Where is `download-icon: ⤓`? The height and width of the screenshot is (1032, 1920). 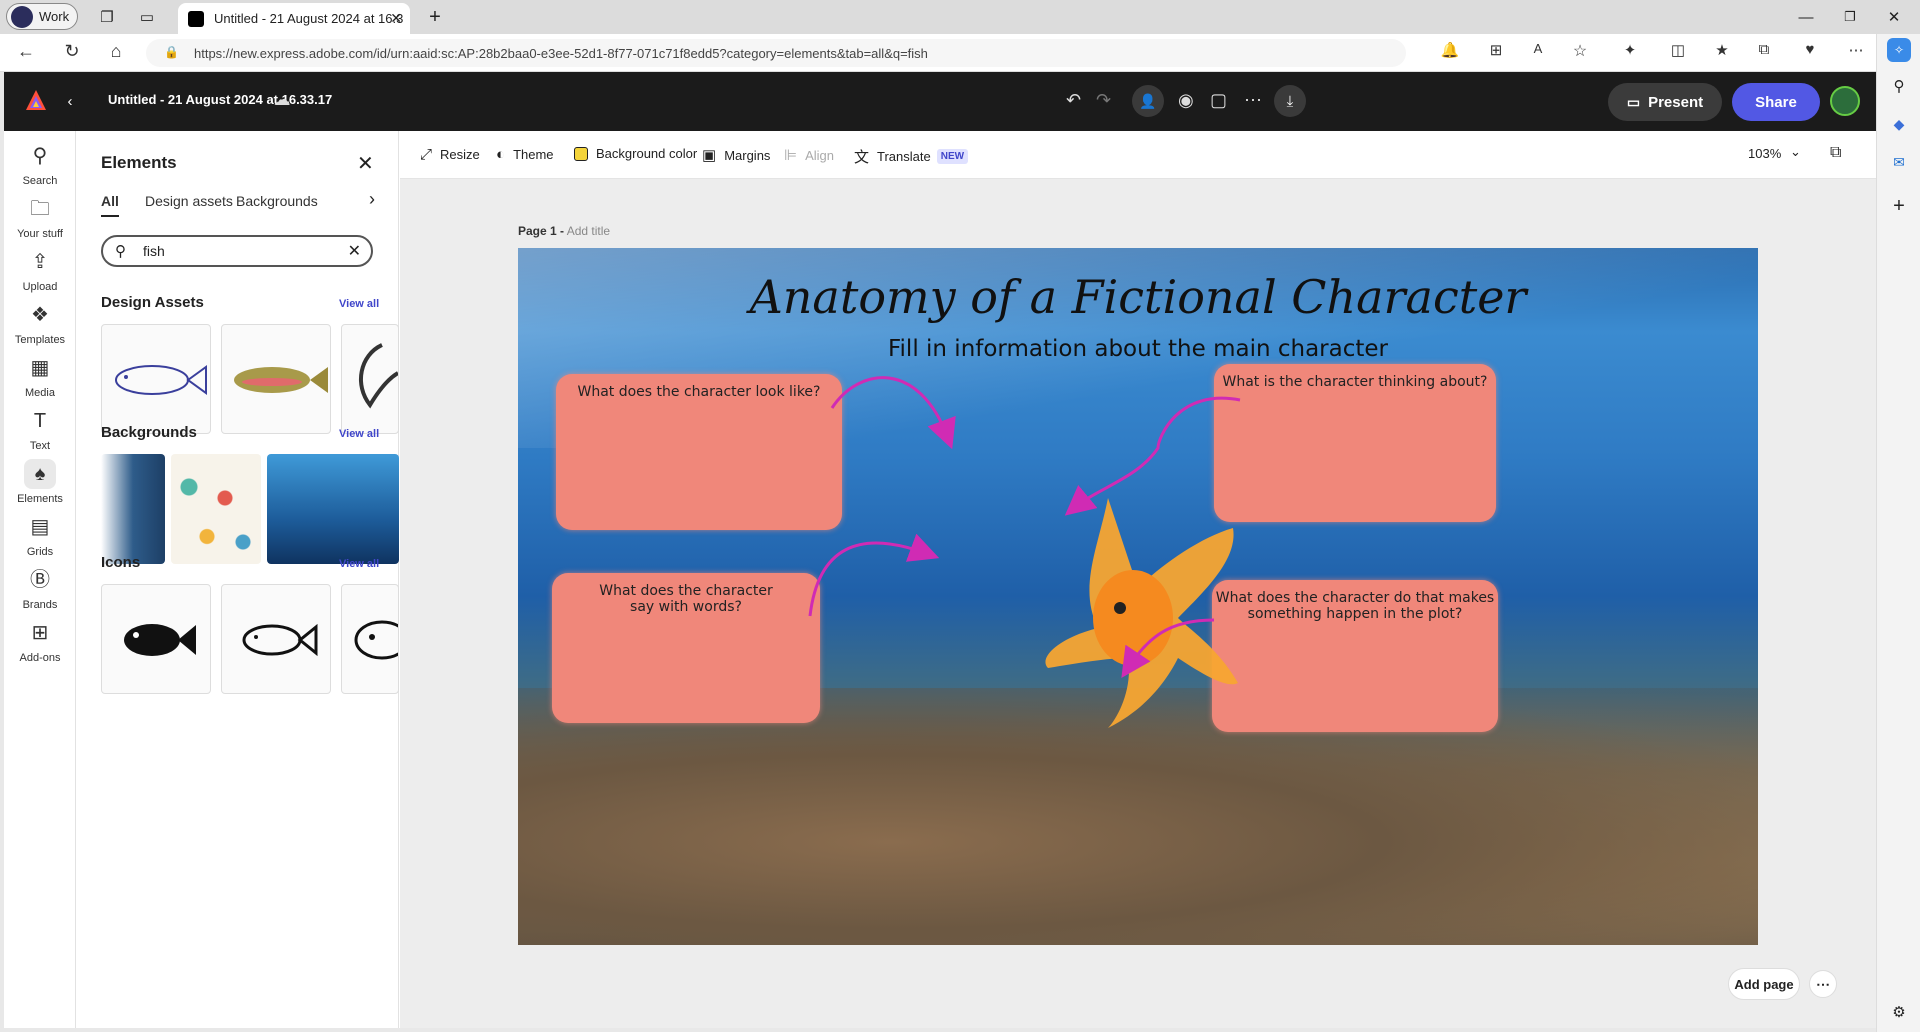
download-icon: ⤓ is located at coordinates (1290, 101).